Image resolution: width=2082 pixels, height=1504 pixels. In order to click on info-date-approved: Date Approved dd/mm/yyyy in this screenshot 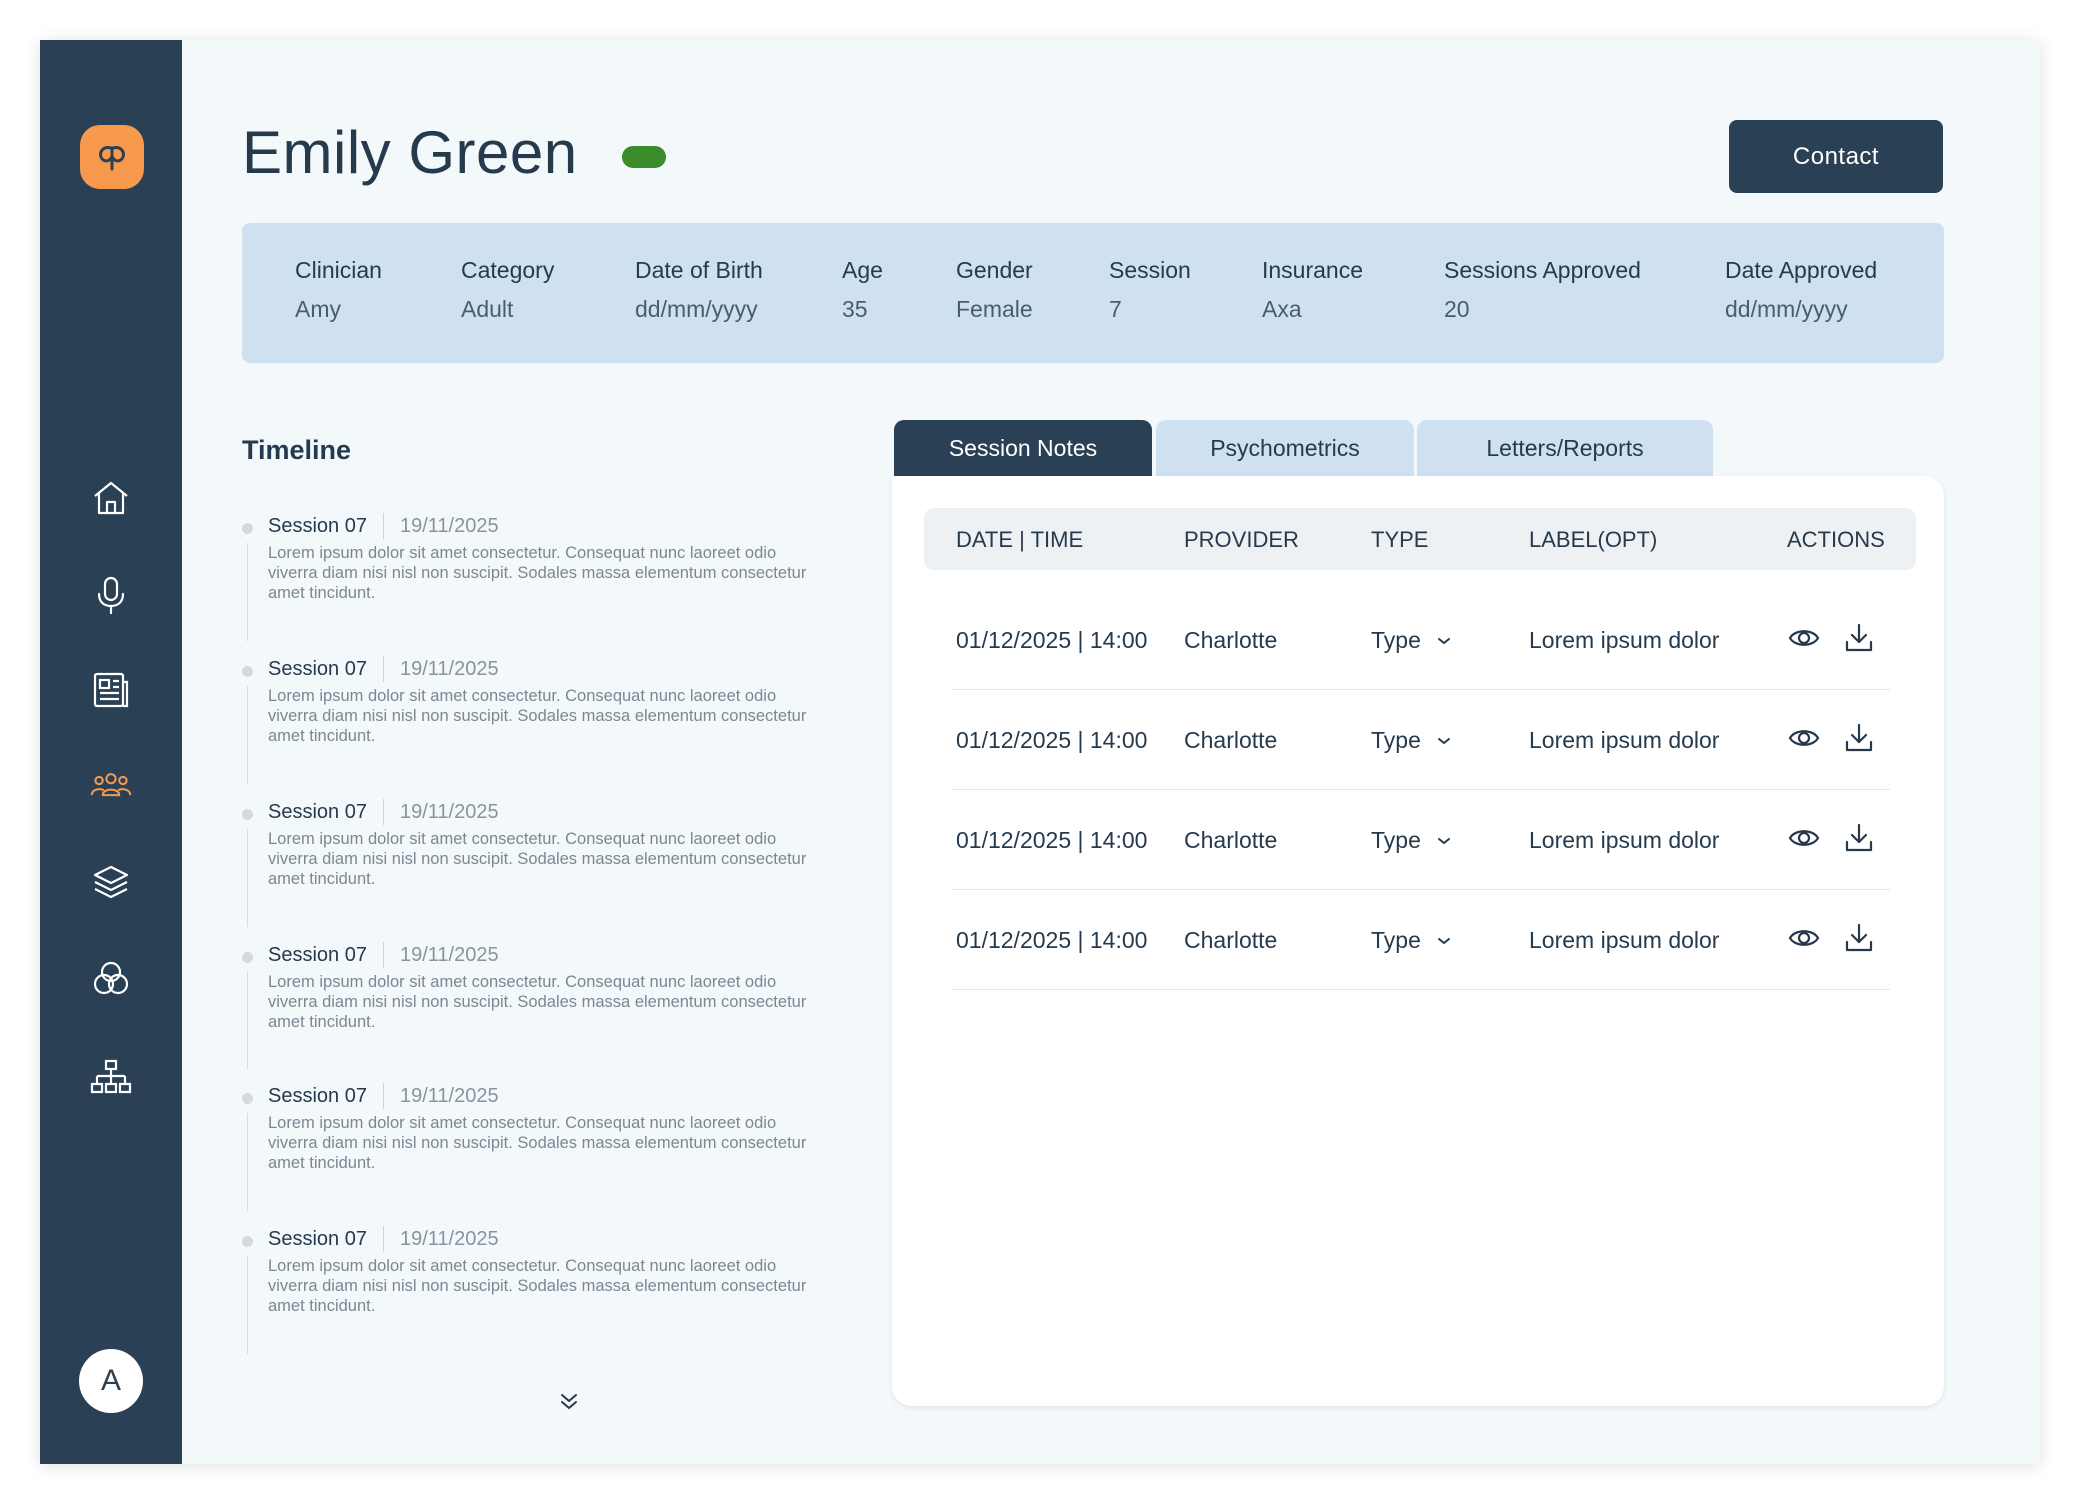, I will do `click(1801, 290)`.